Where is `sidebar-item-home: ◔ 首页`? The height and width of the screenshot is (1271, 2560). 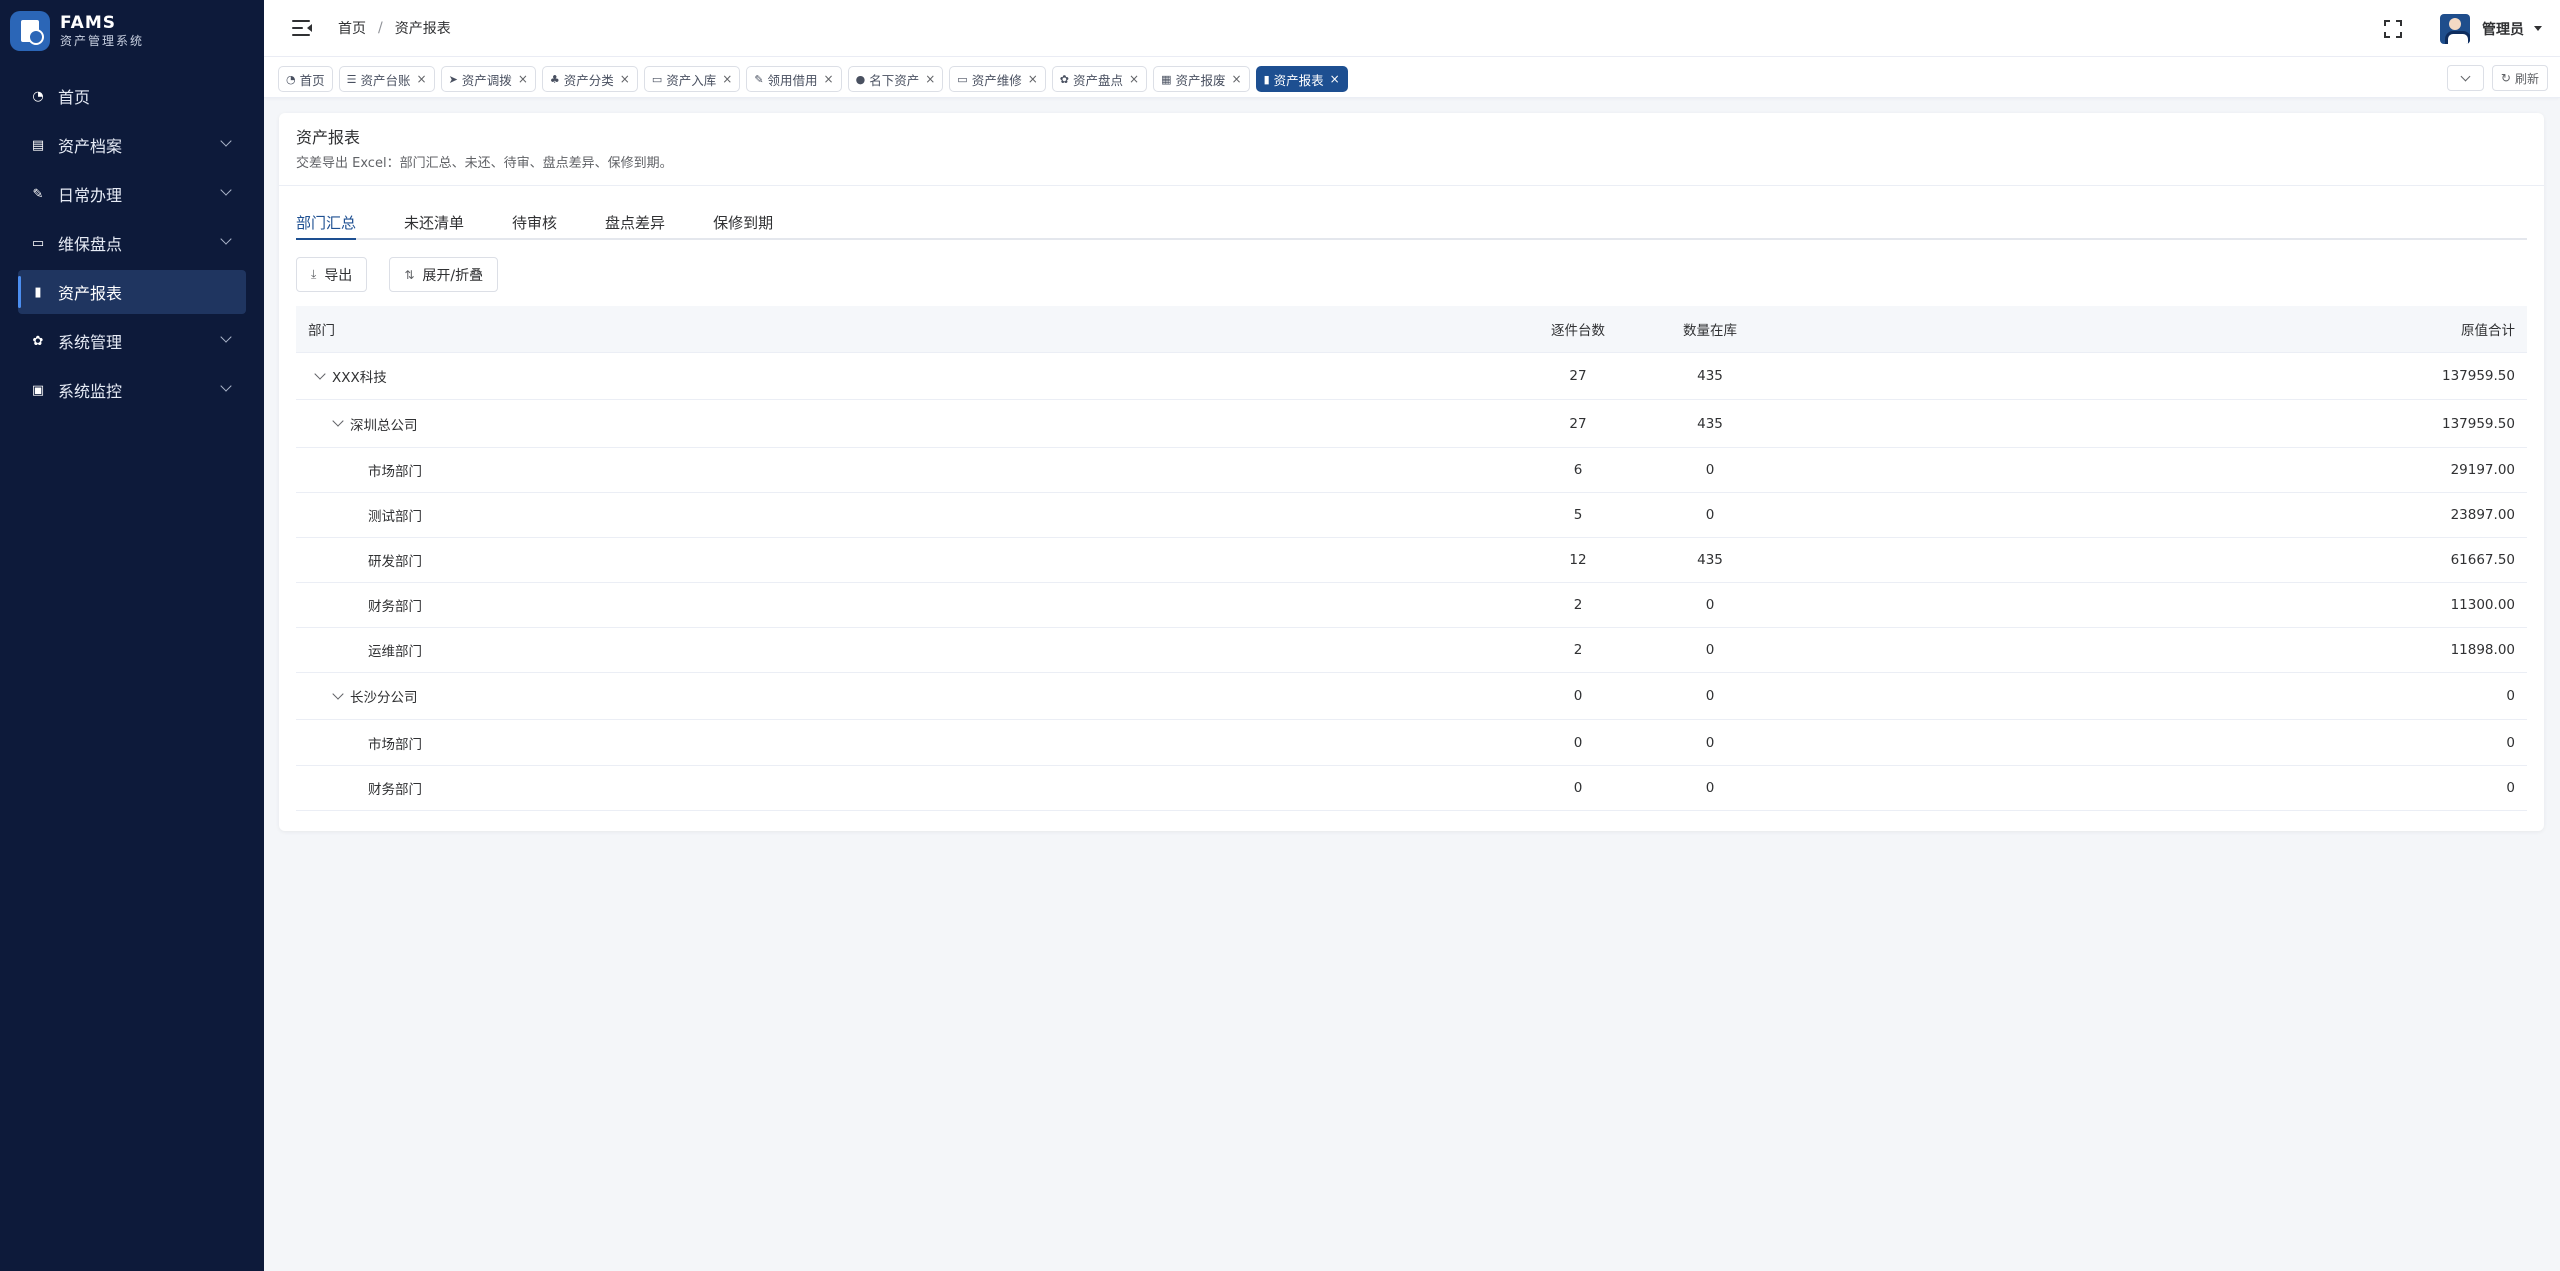
sidebar-item-home: ◔ 首页 is located at coordinates (132, 96).